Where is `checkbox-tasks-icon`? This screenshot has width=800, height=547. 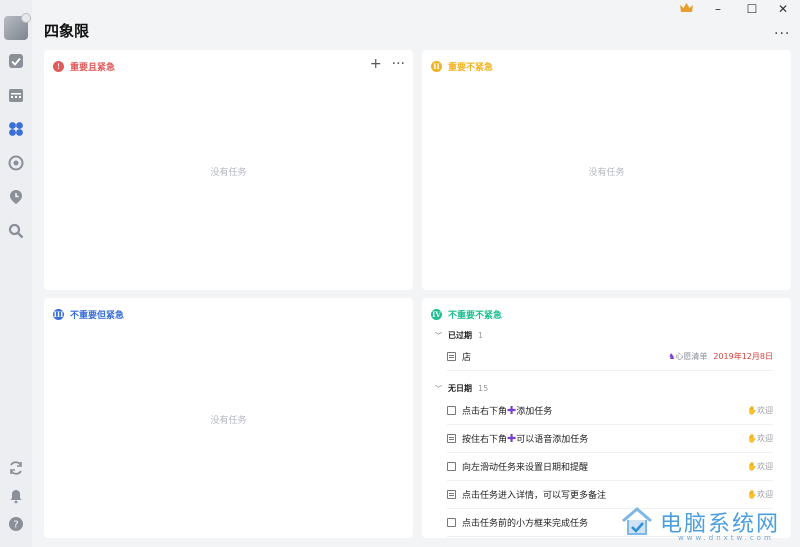
checkbox-tasks-icon is located at coordinates (16, 61).